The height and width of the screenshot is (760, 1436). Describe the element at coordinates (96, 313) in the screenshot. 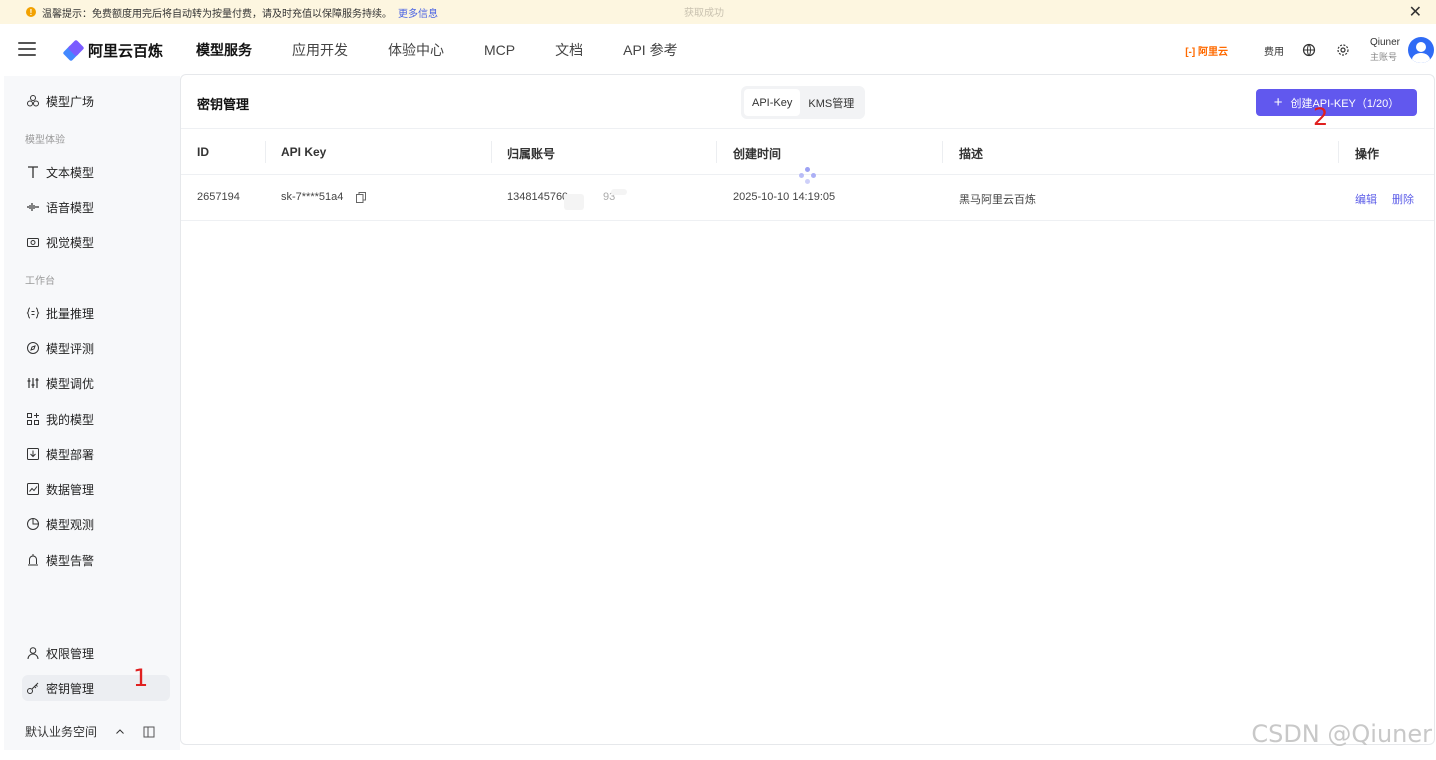

I see `sidebar-item-batch-inference: 批量推理` at that location.